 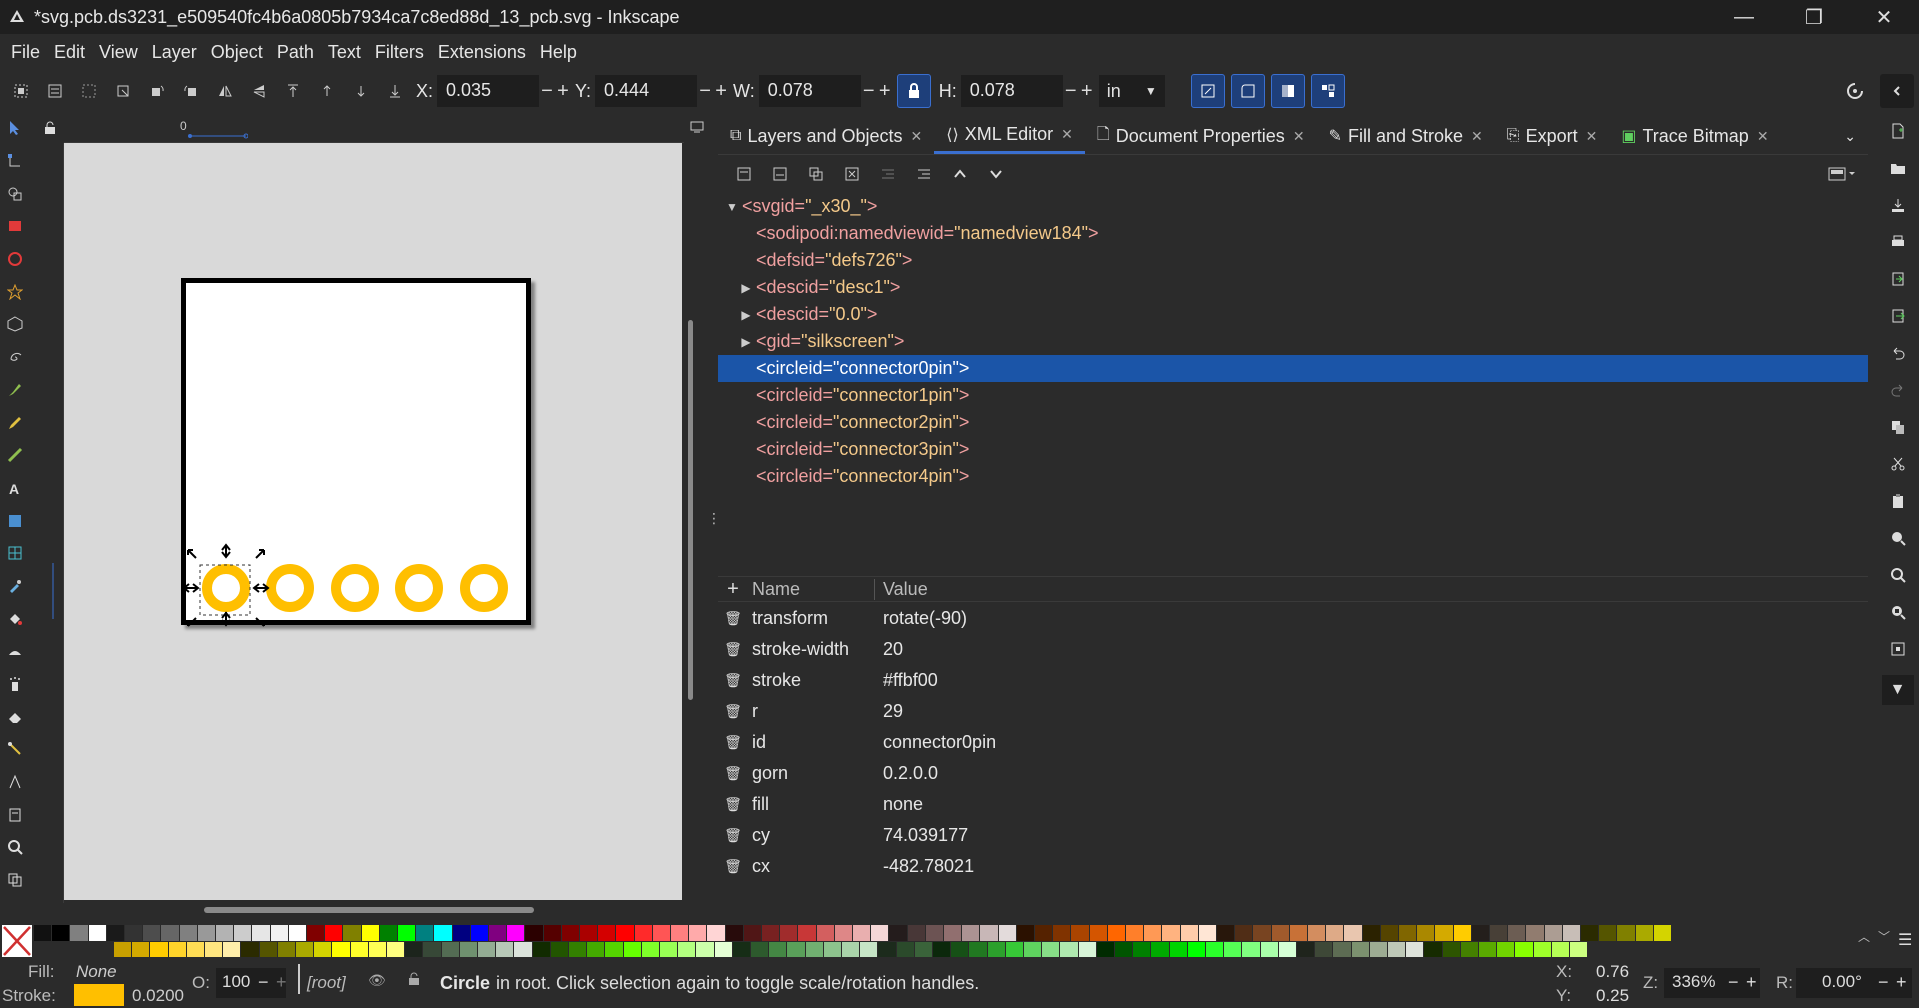 I want to click on tab-document-properties: 🗋 Document Properties ✕, so click(x=1201, y=136).